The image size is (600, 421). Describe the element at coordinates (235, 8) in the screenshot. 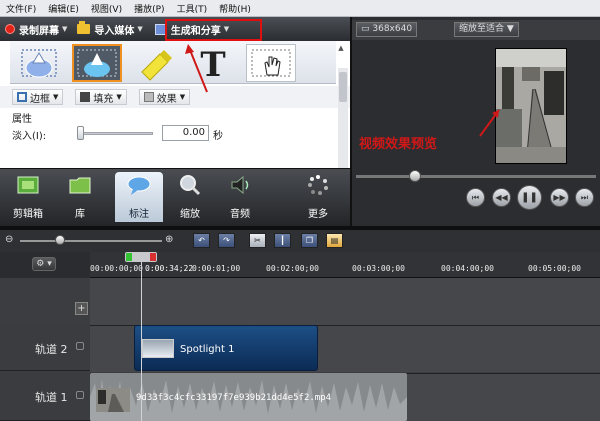

I see `menu-help: 帮助(H)` at that location.